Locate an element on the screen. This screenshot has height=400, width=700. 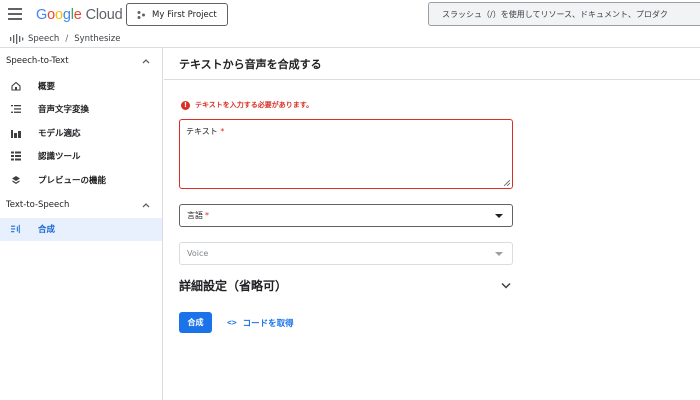
get-code-label: コードを取得 is located at coordinates (268, 323).